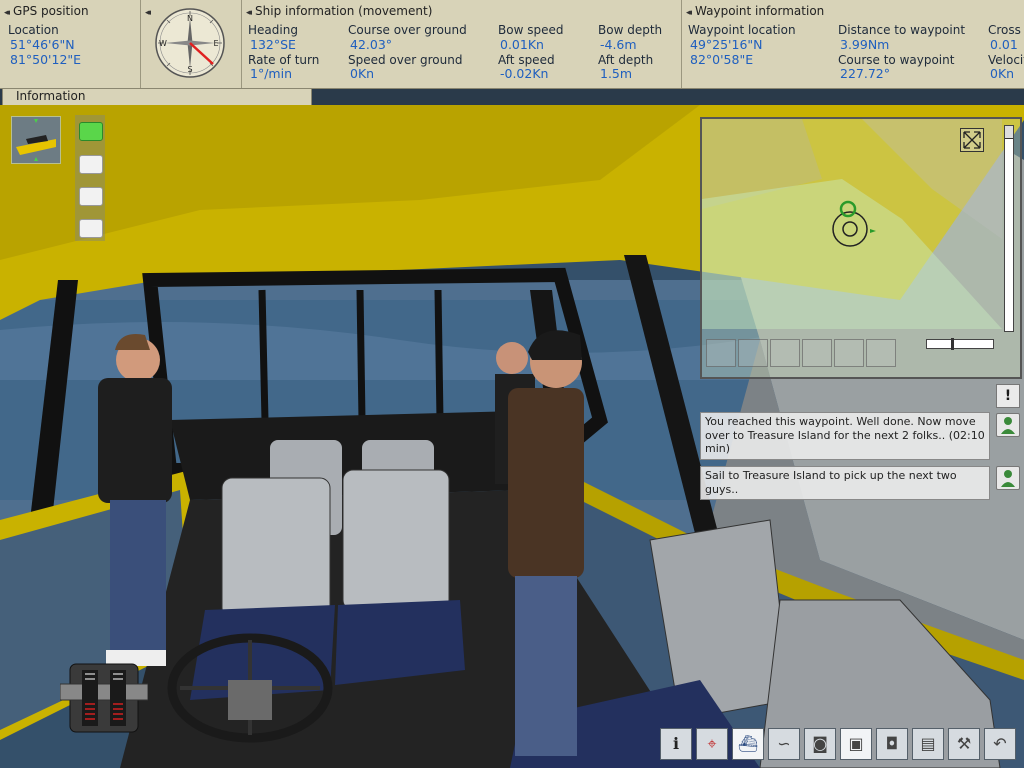  What do you see at coordinates (1002, 73) in the screenshot?
I see `velocity-value: 0Kn` at bounding box center [1002, 73].